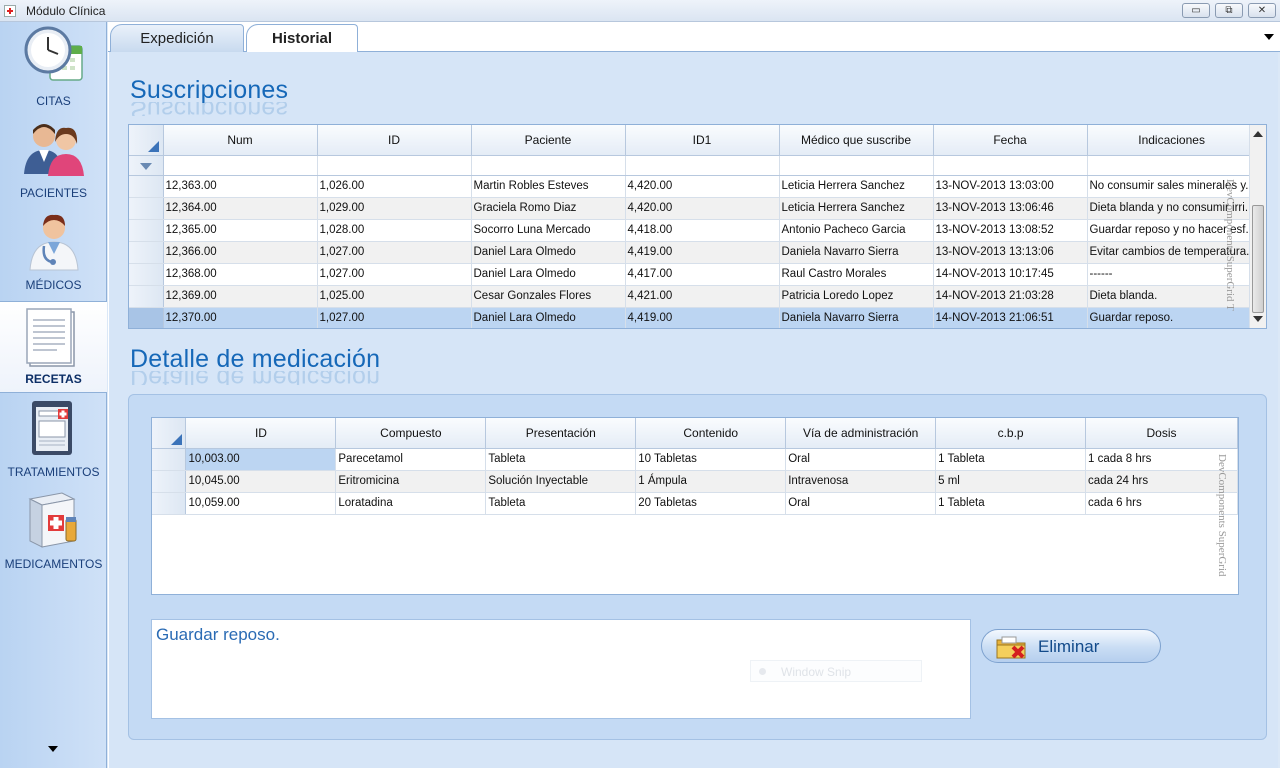  I want to click on table-cell: 4,418.00, so click(702, 230).